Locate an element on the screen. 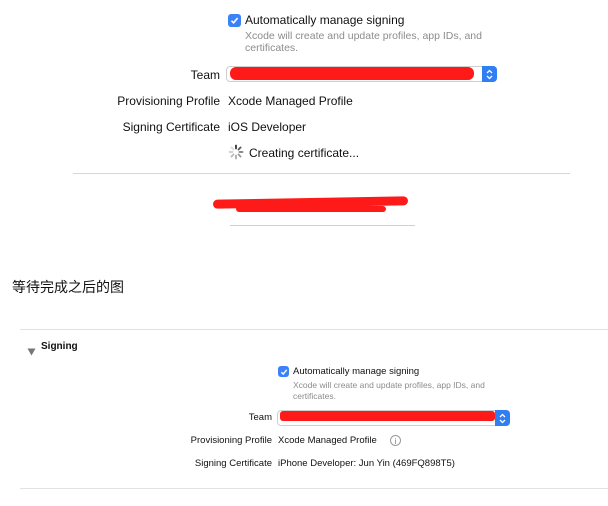 This screenshot has width=608, height=506. spinner-icon is located at coordinates (236, 152).